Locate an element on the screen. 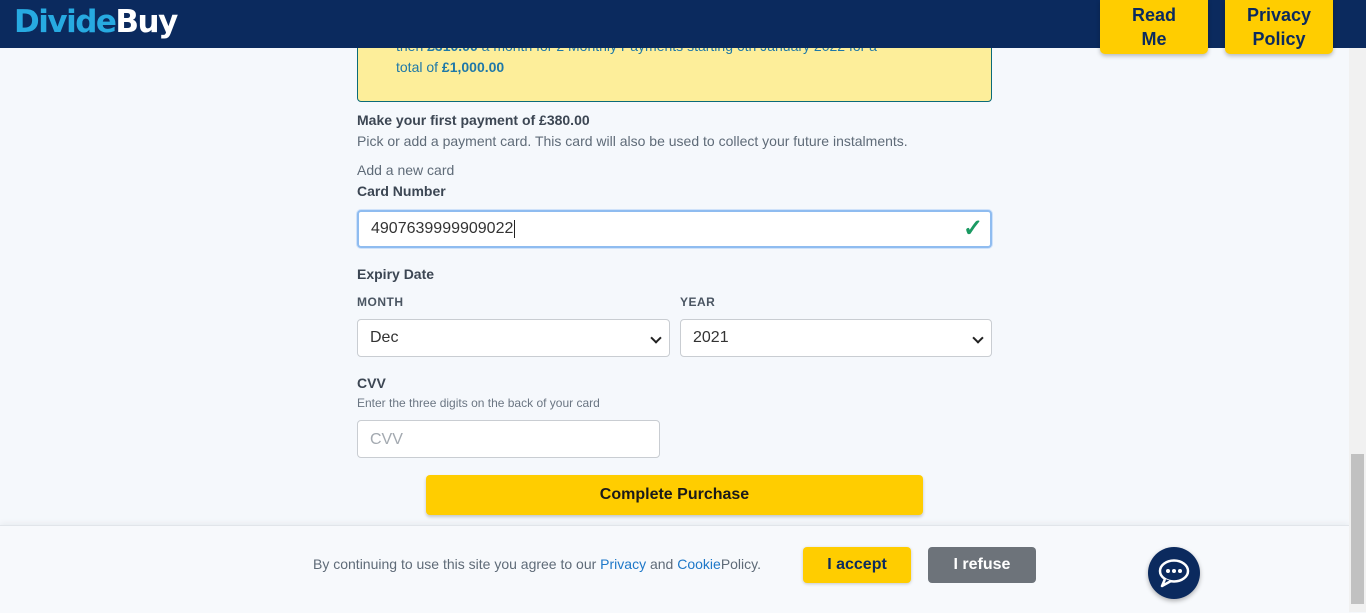 Image resolution: width=1366 pixels, height=613 pixels. year-select-value: 2021 is located at coordinates (711, 337).